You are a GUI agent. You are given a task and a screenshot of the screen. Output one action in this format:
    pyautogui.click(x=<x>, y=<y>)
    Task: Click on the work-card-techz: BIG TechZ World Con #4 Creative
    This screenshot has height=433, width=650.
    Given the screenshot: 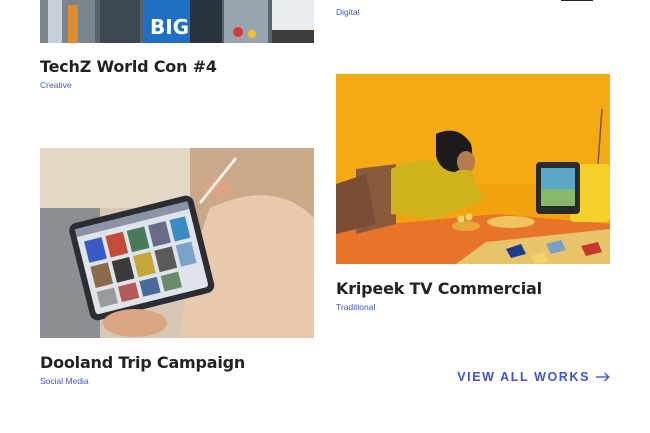 What is the action you would take?
    pyautogui.click(x=177, y=47)
    